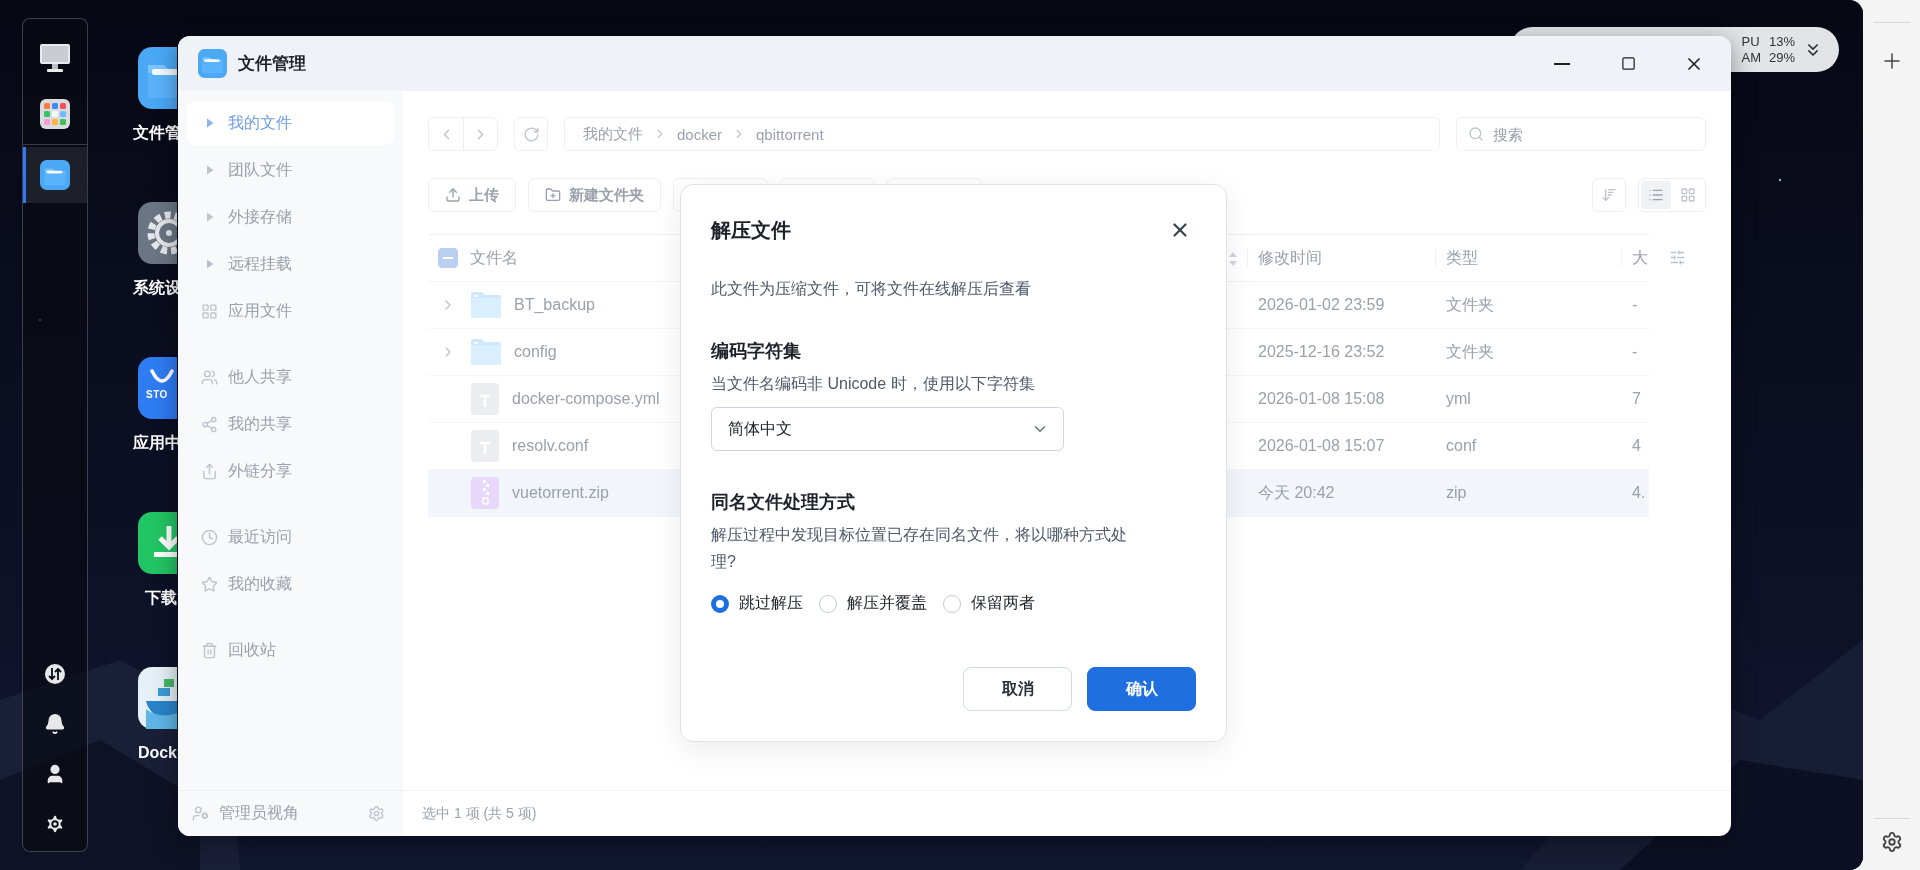  I want to click on app-icon, so click(212, 63).